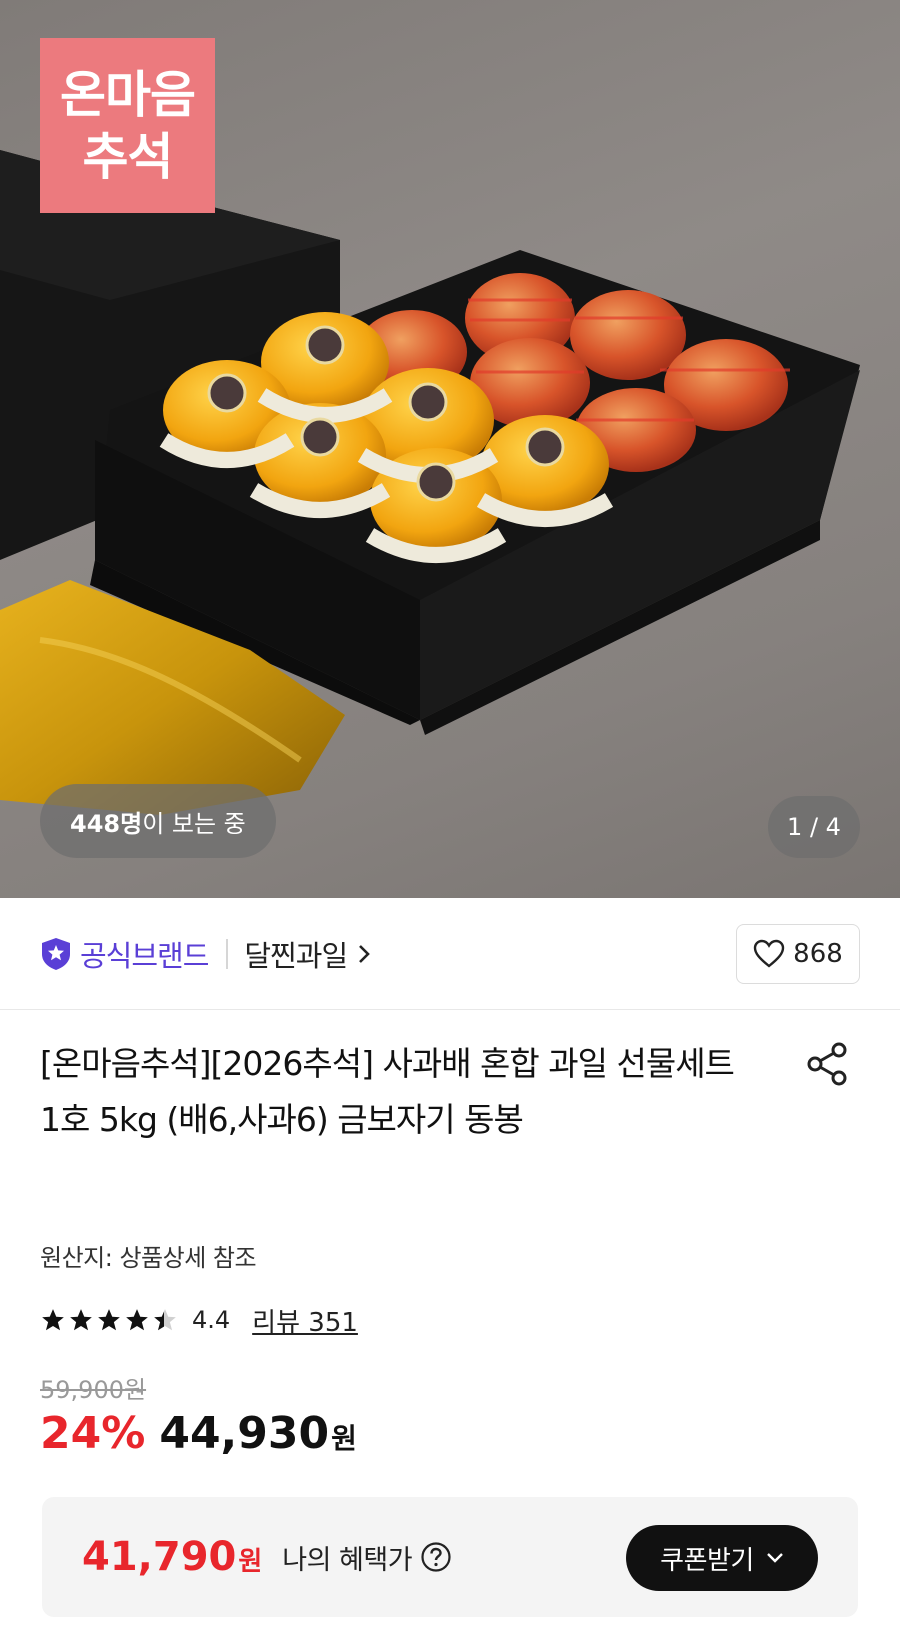 Image resolution: width=900 pixels, height=1639 pixels. I want to click on half-star-icon, so click(165, 1320).